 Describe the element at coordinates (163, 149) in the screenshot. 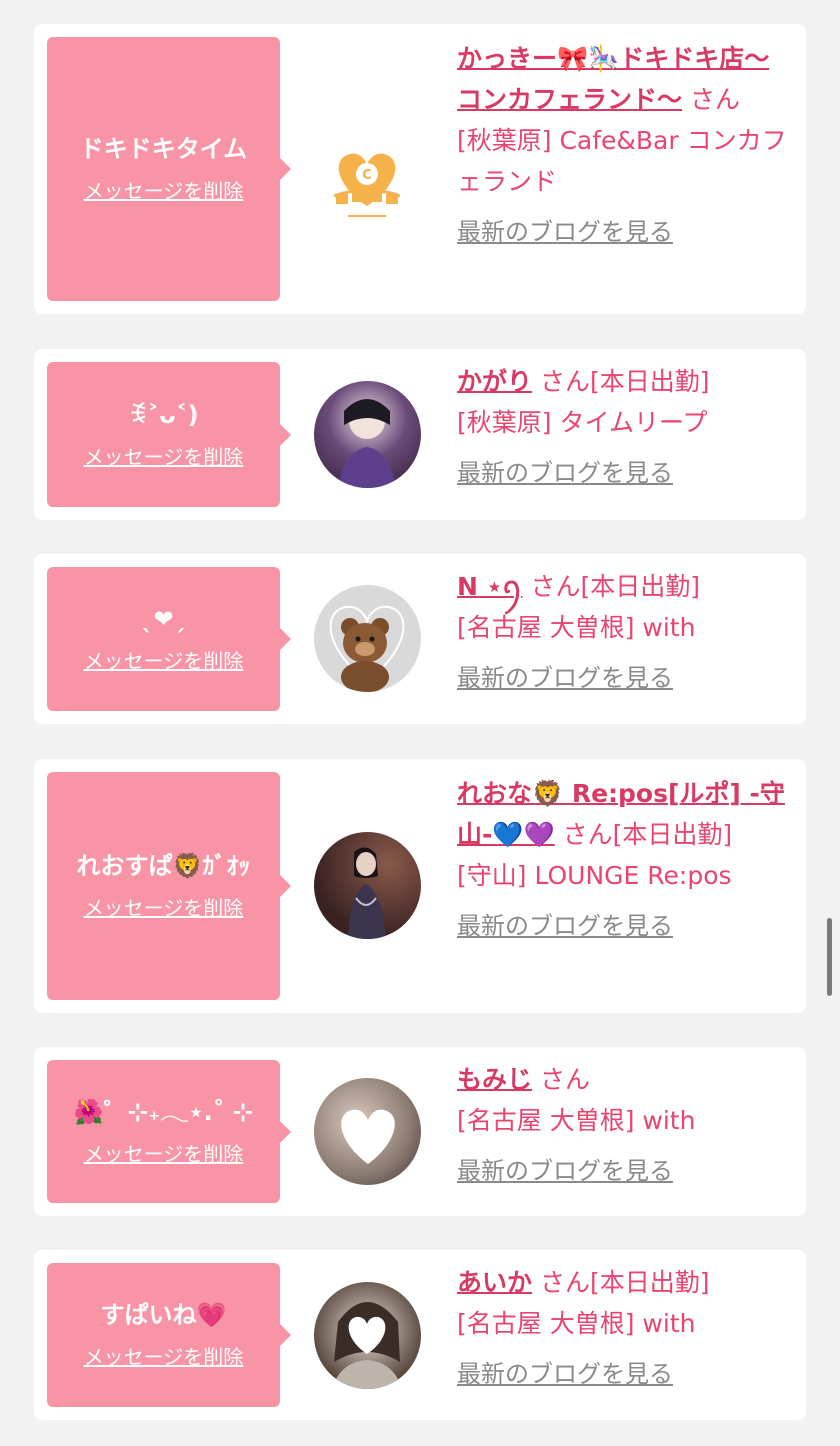

I see `message-text: ドキドキタイム` at that location.